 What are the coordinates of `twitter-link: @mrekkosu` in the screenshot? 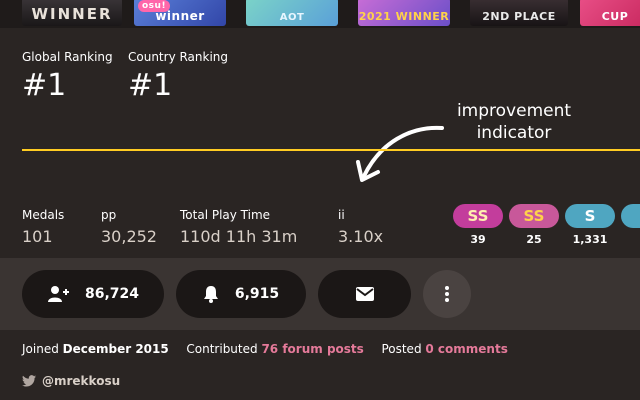 It's located at (71, 381).